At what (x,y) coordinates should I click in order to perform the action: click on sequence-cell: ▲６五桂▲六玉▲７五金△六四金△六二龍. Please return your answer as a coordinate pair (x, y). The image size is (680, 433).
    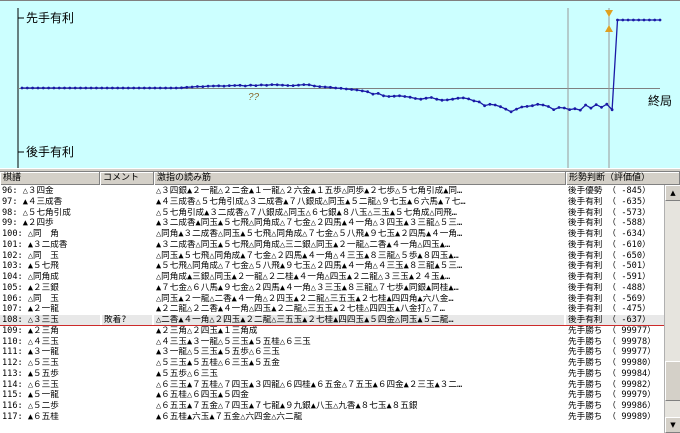
    Looking at the image, I should click on (229, 416).